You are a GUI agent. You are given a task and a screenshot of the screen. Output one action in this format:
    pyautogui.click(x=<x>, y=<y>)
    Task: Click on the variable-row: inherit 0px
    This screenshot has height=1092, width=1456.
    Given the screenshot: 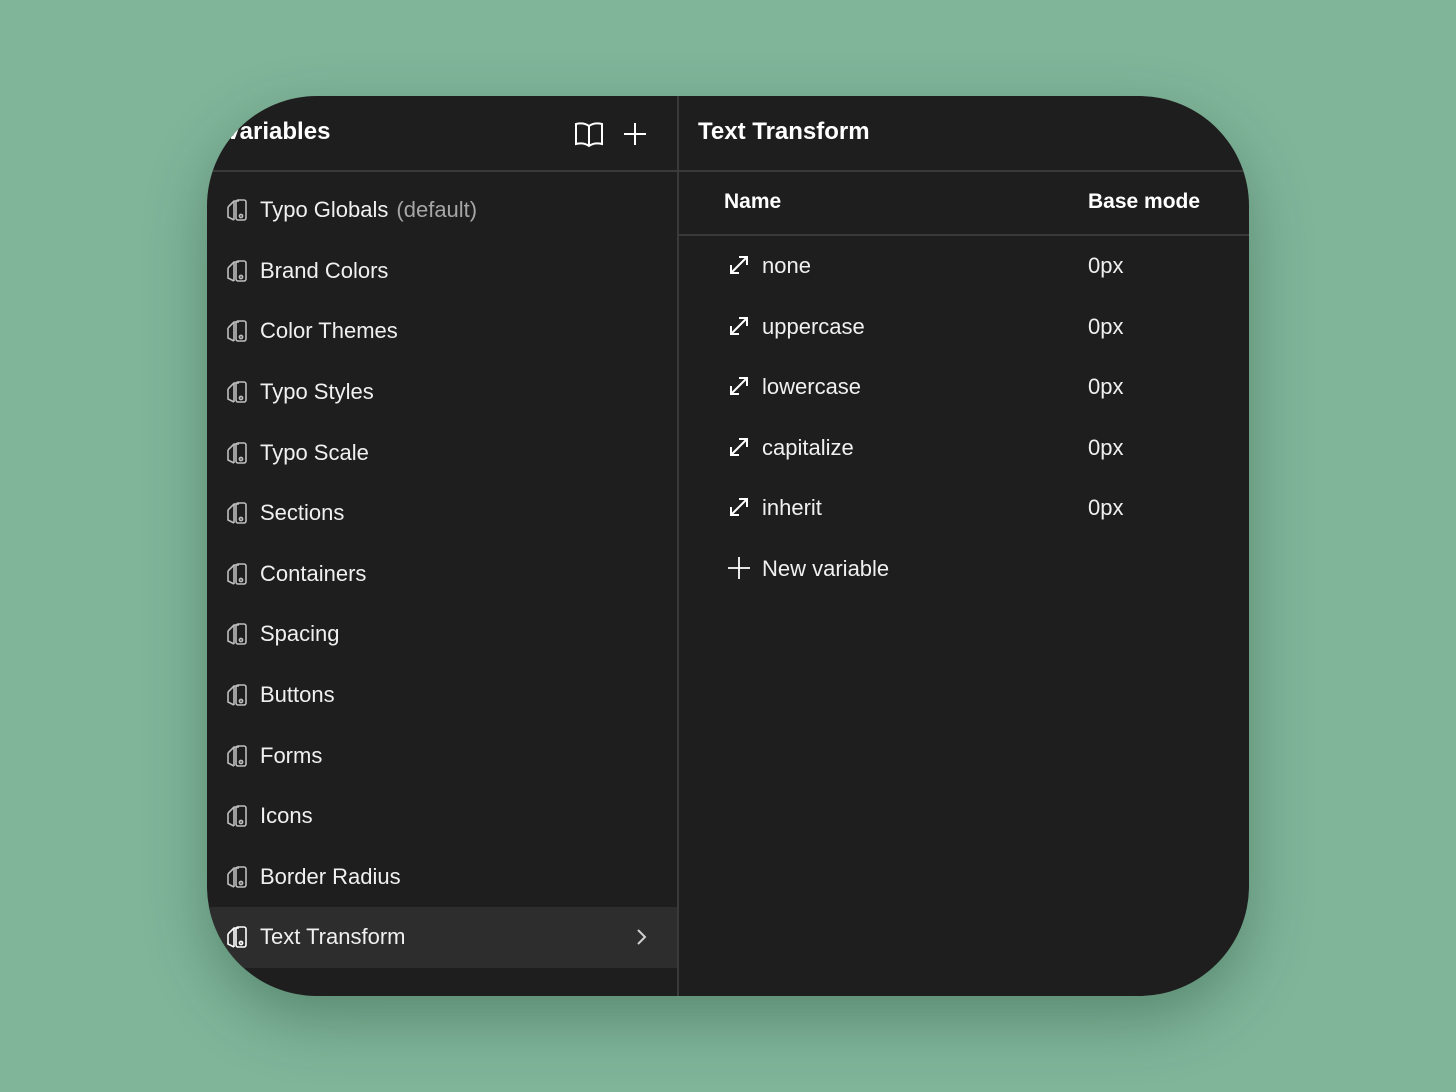 What is the action you would take?
    pyautogui.click(x=964, y=508)
    